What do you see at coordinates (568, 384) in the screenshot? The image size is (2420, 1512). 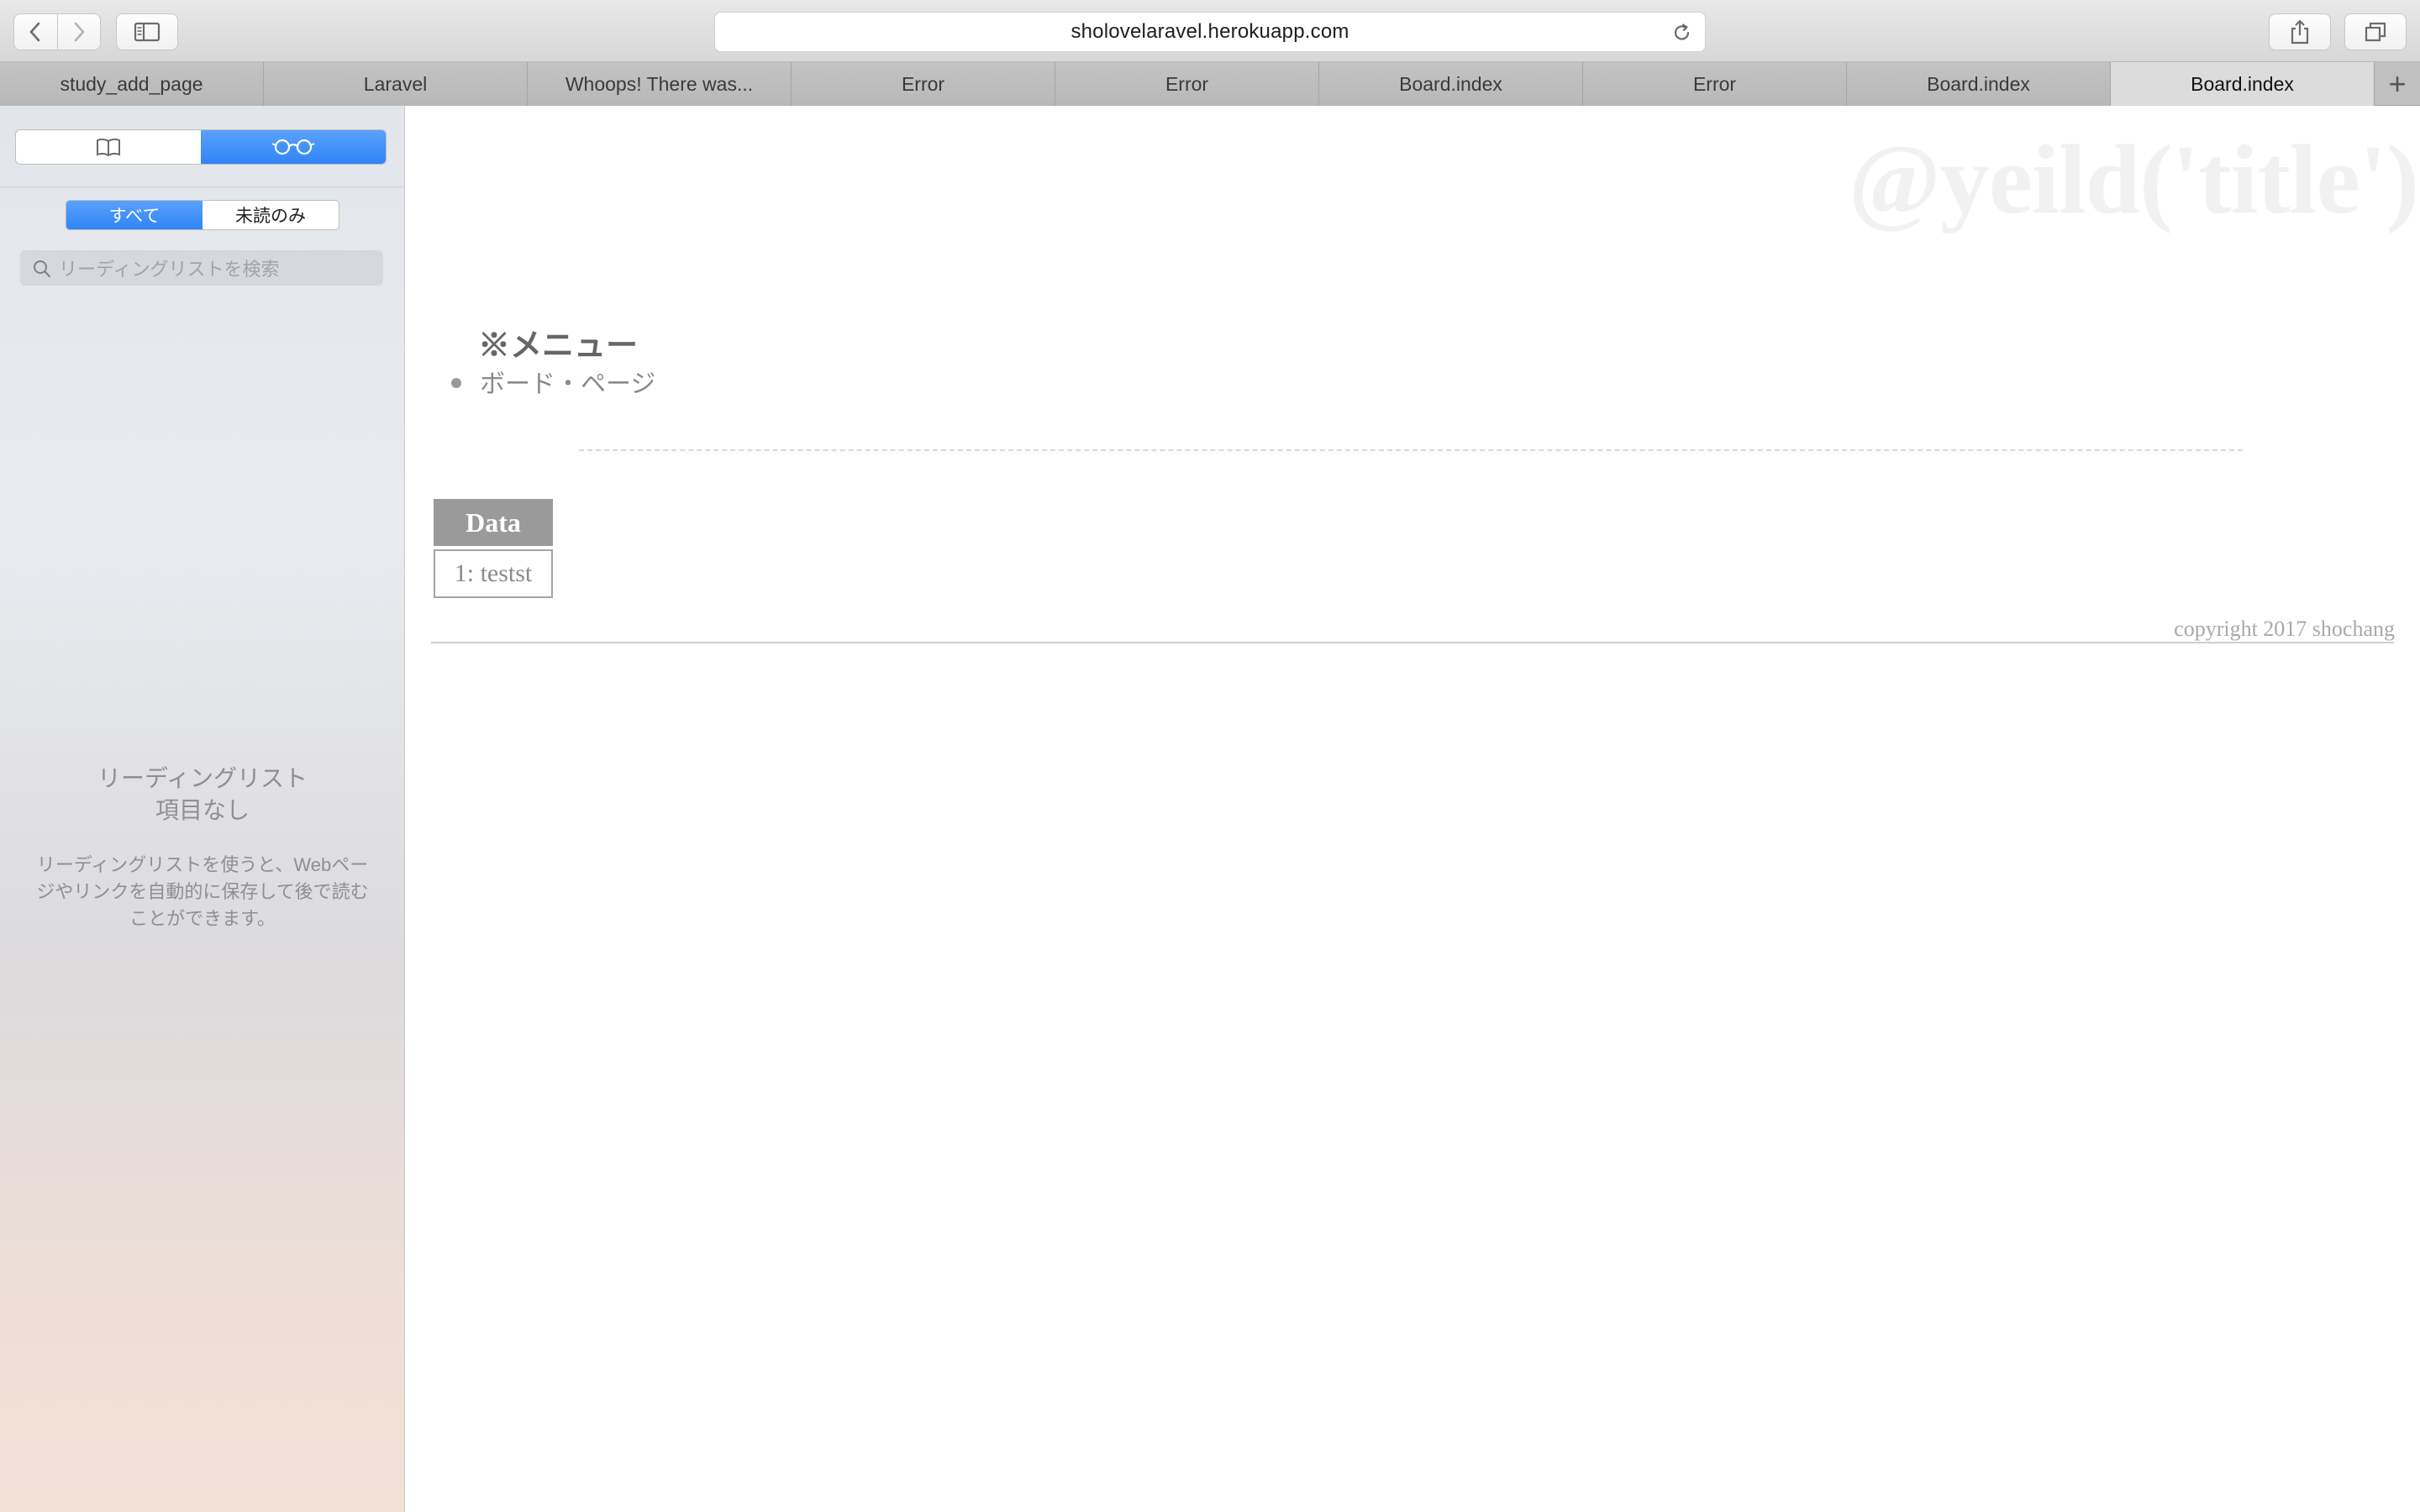 I see `menu-item-label: ボード・ページ` at bounding box center [568, 384].